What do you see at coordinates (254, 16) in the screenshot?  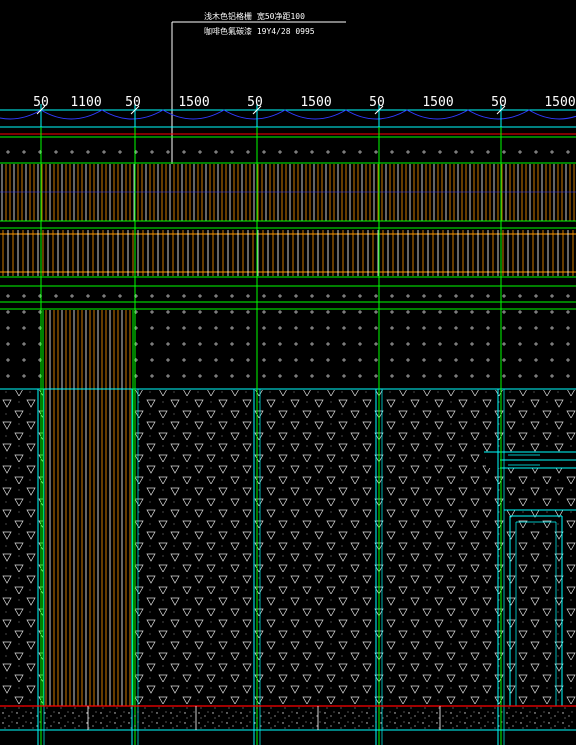 I see `callout-line-1: 浅木色铝格栅 宽50净距100` at bounding box center [254, 16].